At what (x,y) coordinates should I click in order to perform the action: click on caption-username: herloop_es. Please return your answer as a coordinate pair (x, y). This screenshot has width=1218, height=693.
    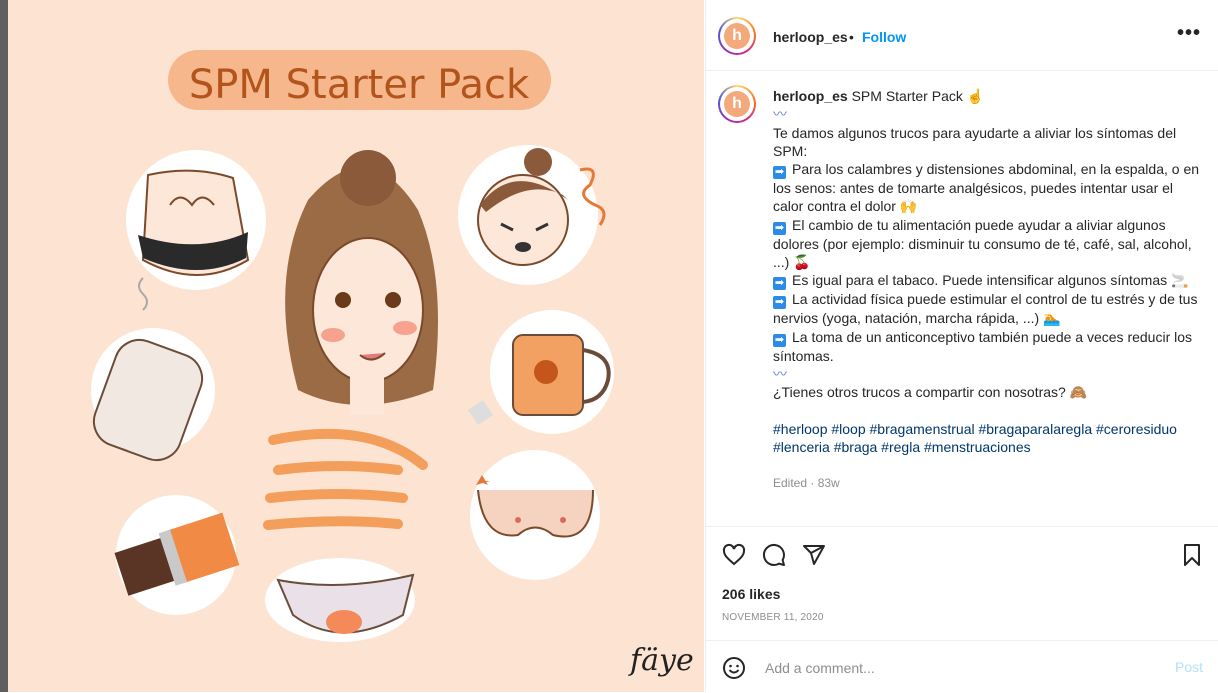
    Looking at the image, I should click on (810, 96).